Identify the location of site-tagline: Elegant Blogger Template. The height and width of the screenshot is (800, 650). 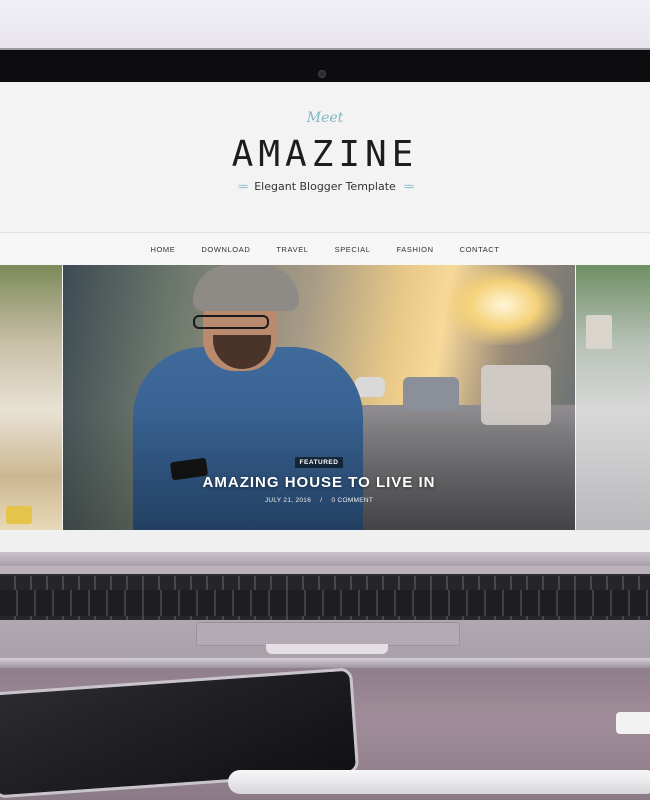
(325, 186).